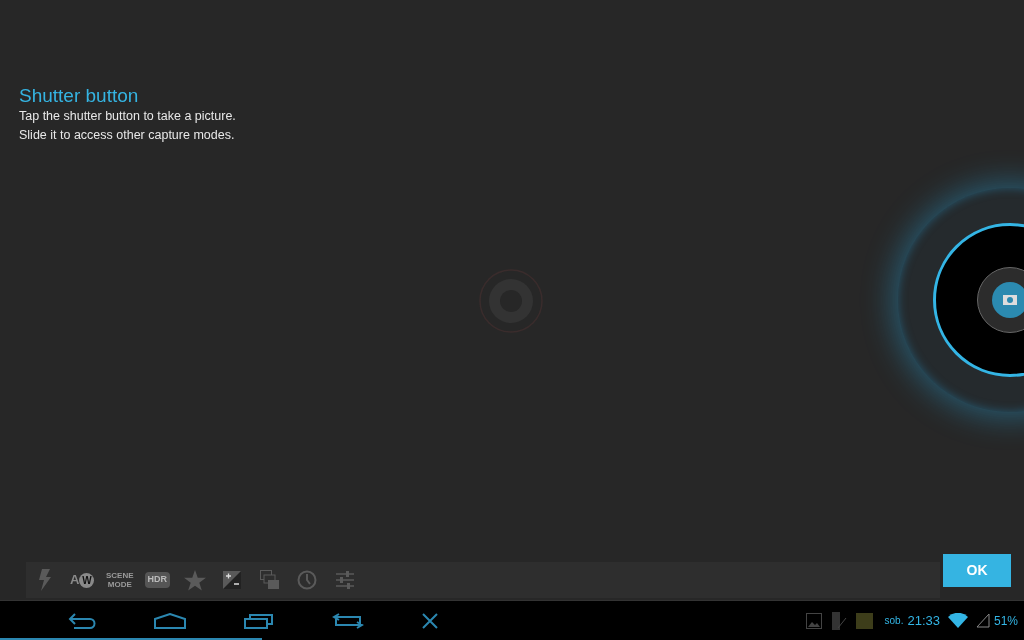  I want to click on wifi-icon, so click(957, 620).